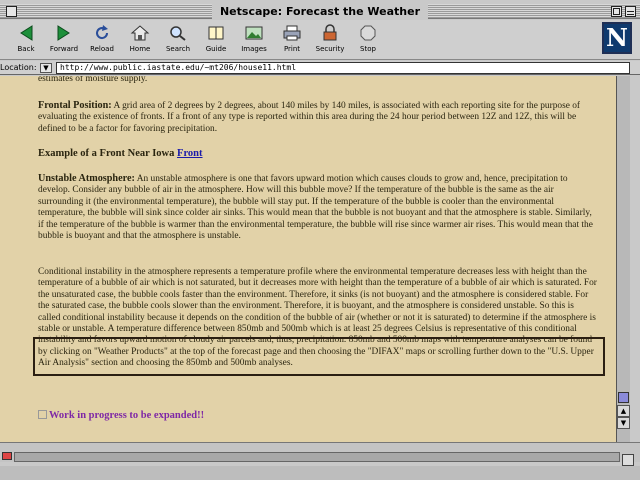  I want to click on work-in-progress-text: Work in progress to be expanded!!, so click(127, 415).